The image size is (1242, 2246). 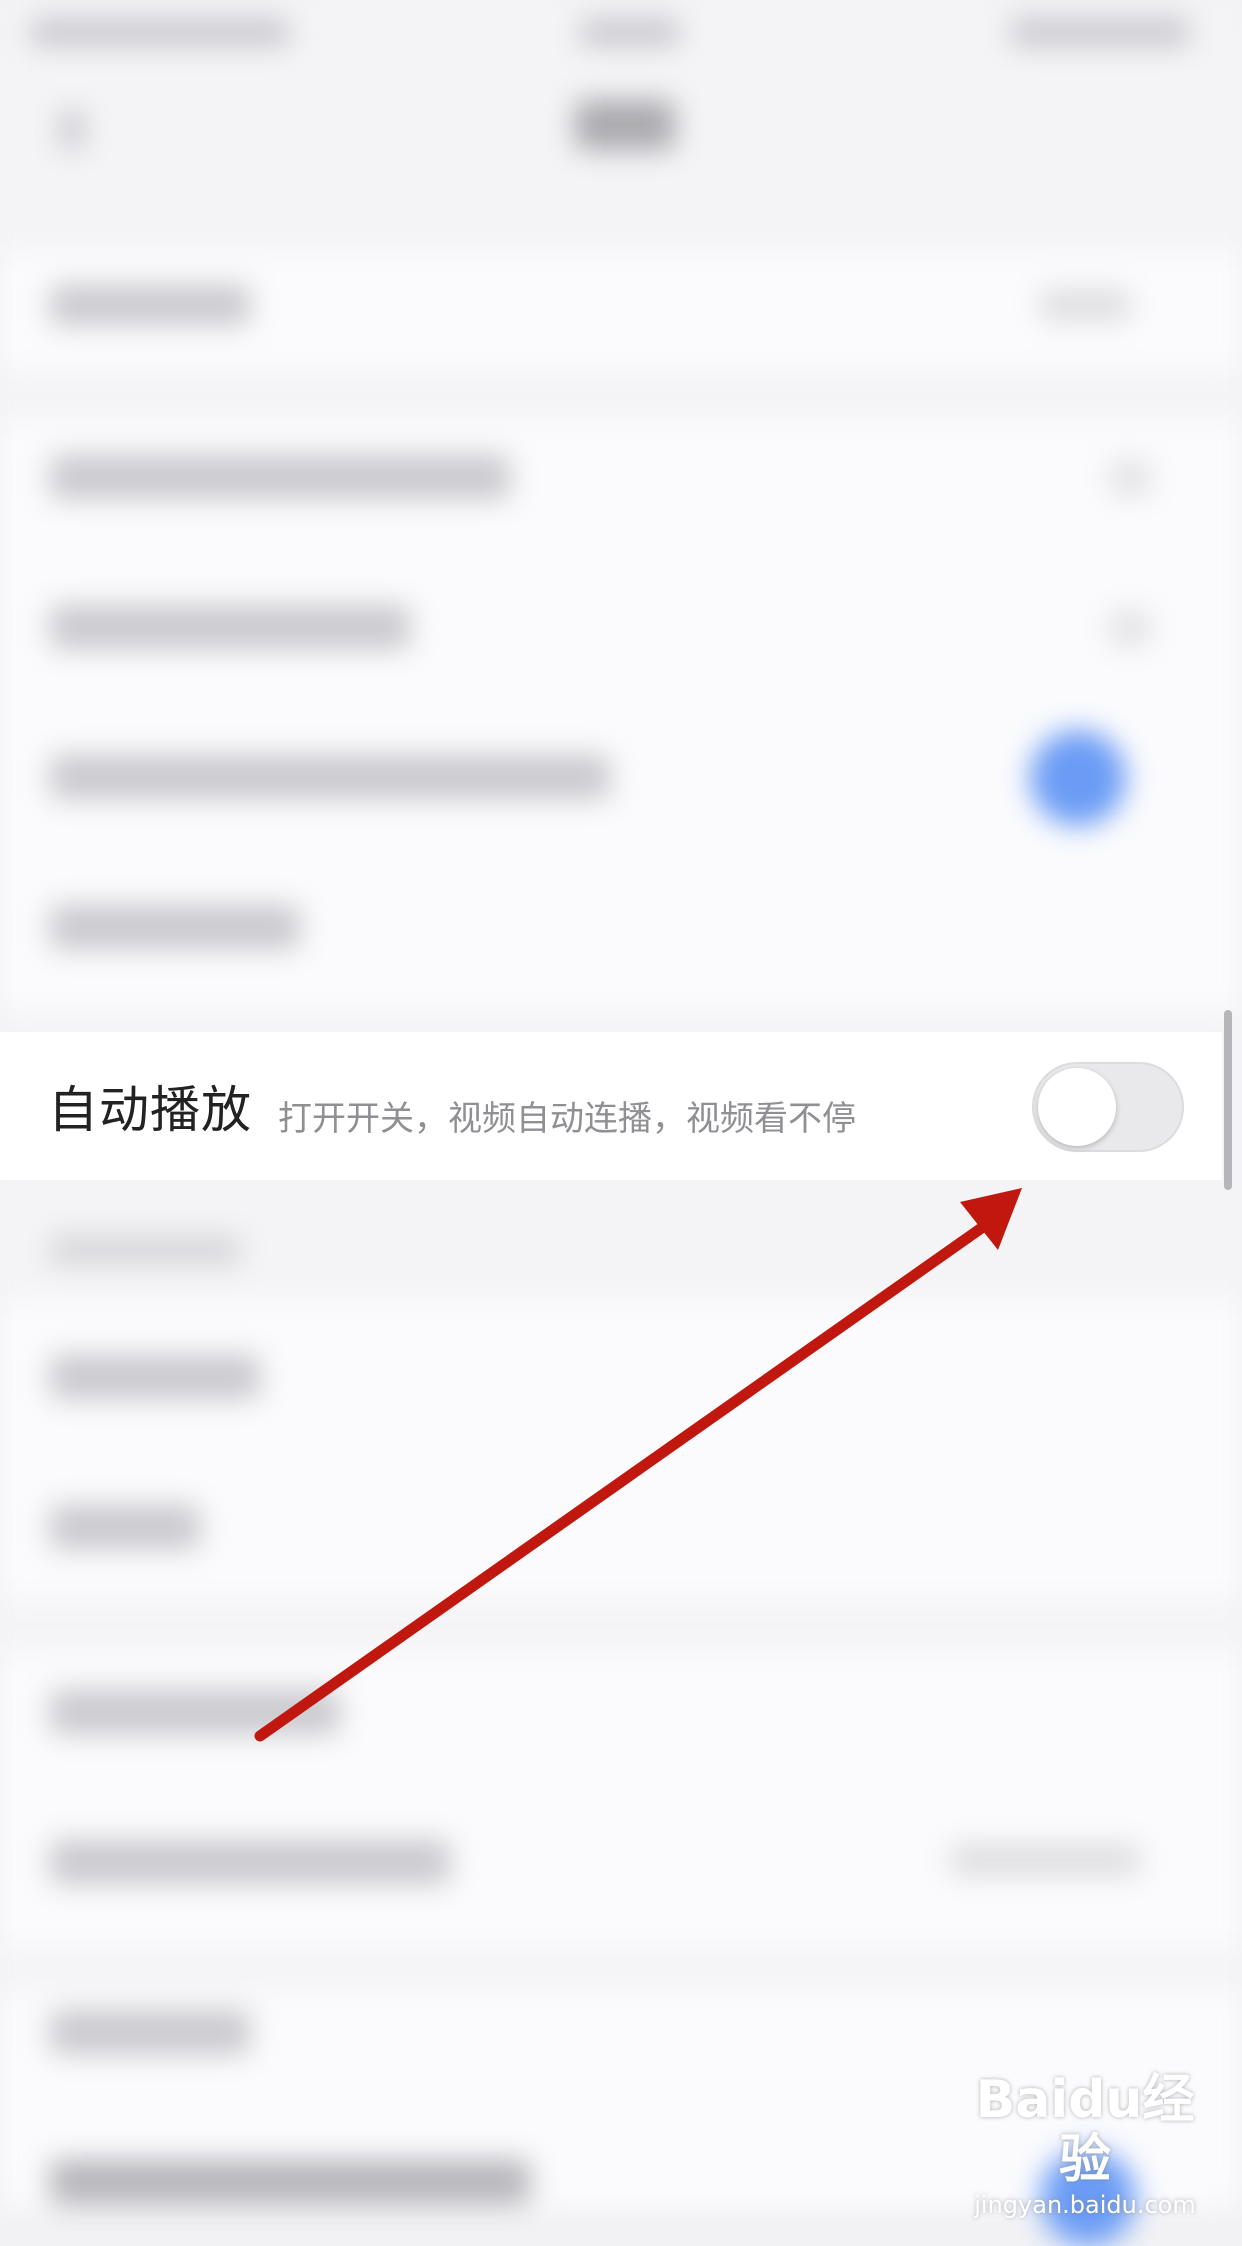 I want to click on autoplay-setting-description: 打开开关，视频自动连播，视频看不停, so click(x=567, y=1118).